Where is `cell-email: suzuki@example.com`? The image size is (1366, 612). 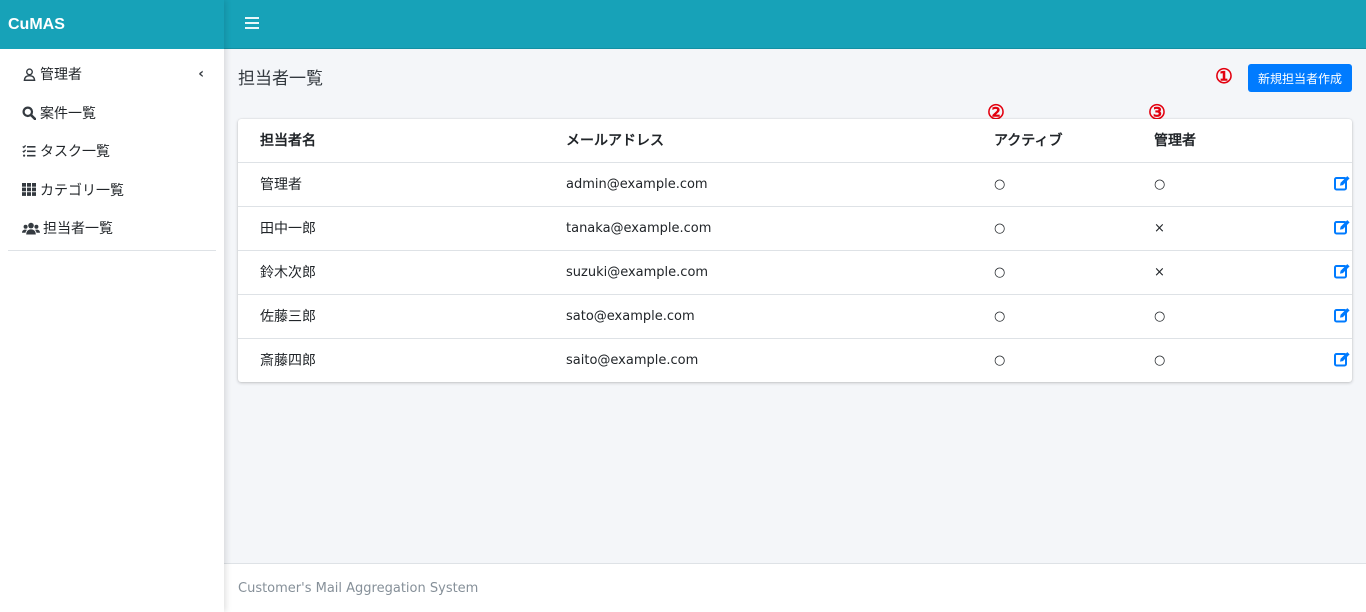
cell-email: suzuki@example.com is located at coordinates (780, 272).